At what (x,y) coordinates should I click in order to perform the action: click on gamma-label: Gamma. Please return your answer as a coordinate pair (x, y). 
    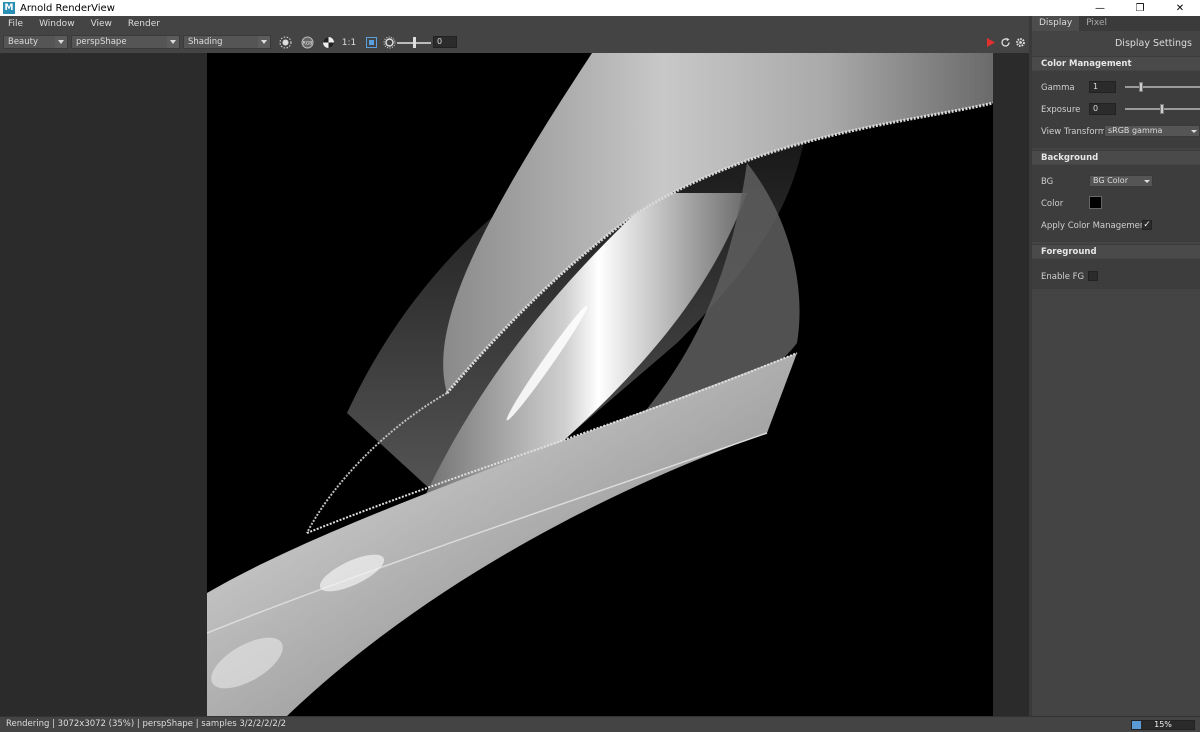
    Looking at the image, I should click on (1058, 88).